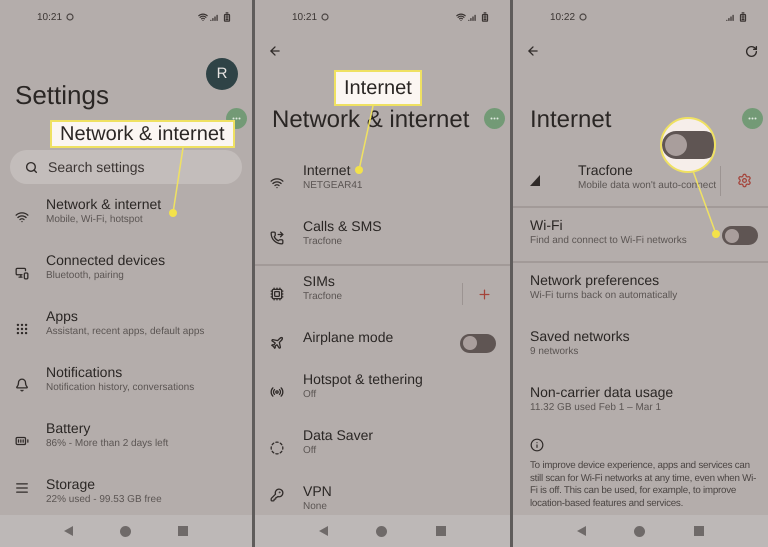 This screenshot has width=768, height=547. I want to click on sim-card-icon, so click(277, 294).